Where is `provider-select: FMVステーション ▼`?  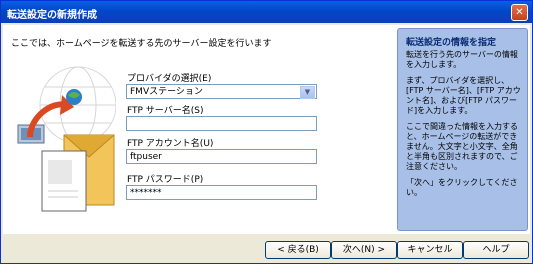
provider-select: FMVステーション ▼ is located at coordinates (221, 91).